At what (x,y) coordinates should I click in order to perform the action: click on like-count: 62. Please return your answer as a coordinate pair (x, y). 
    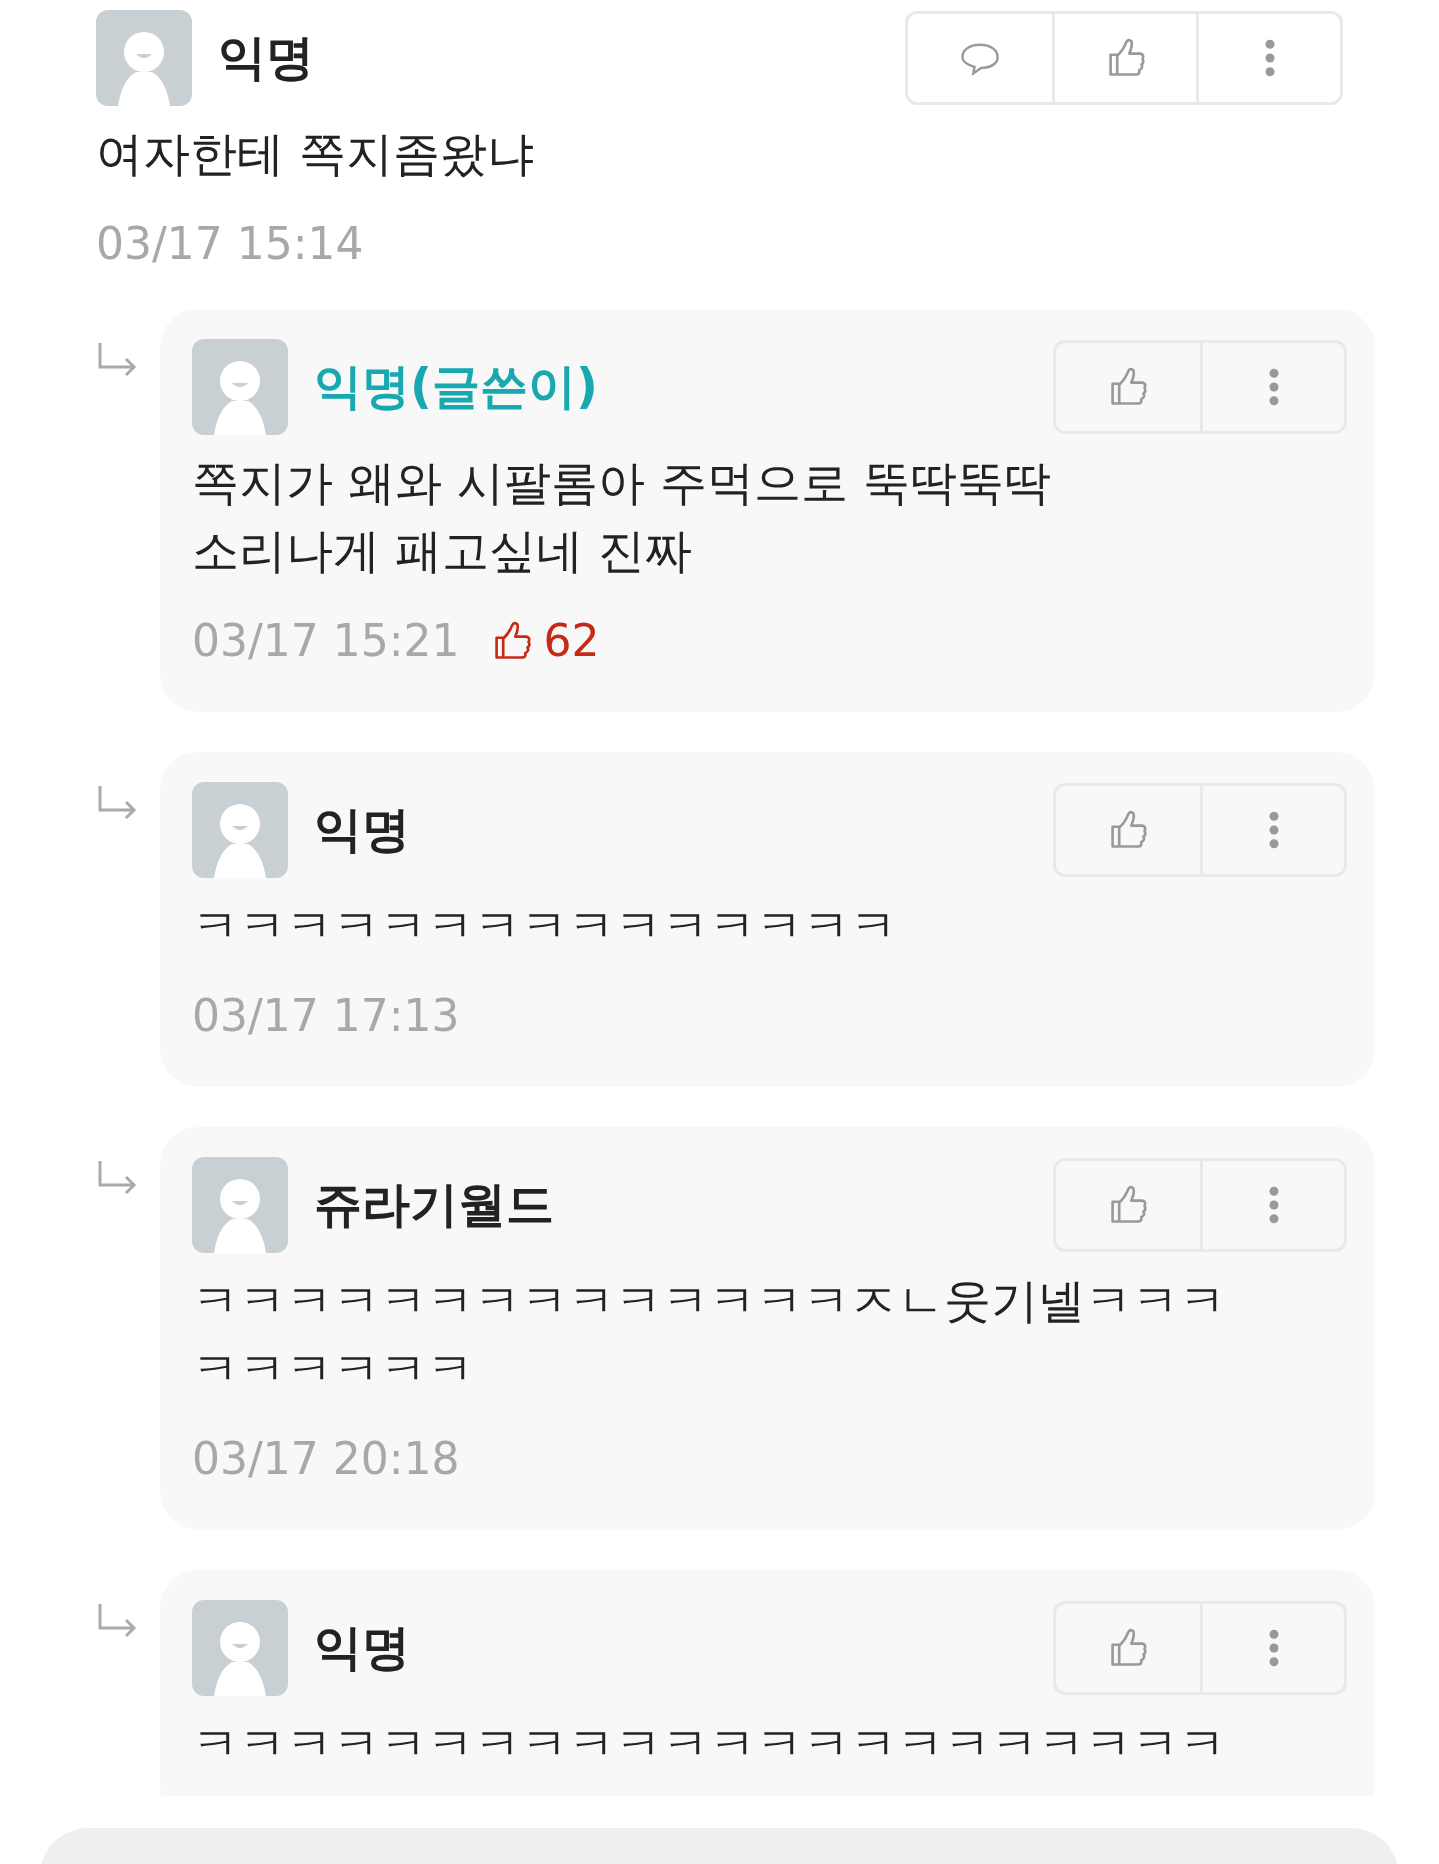
    Looking at the image, I should click on (571, 640).